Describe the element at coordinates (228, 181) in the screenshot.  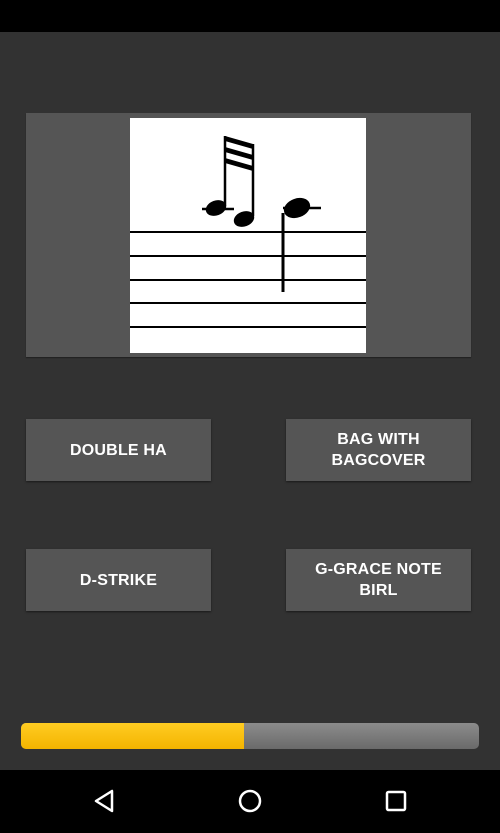
I see `grace-note-group` at that location.